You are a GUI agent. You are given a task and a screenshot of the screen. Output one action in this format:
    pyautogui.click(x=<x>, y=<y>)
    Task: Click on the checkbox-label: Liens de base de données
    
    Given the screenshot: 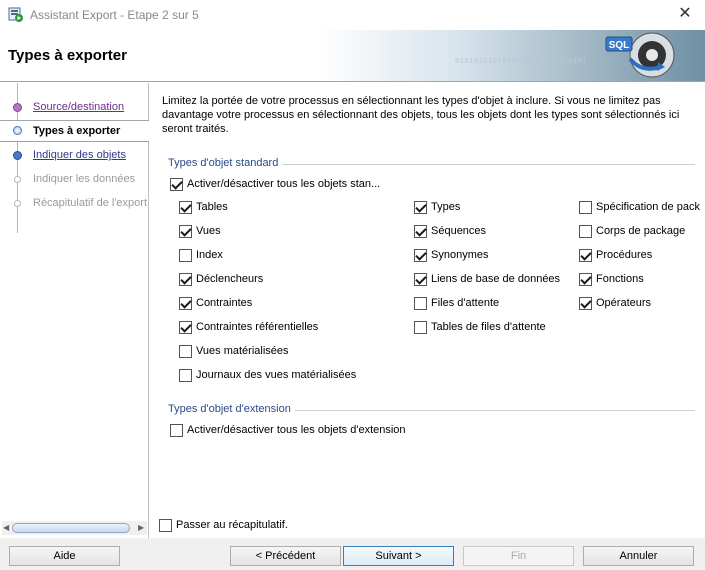 What is the action you would take?
    pyautogui.click(x=496, y=279)
    